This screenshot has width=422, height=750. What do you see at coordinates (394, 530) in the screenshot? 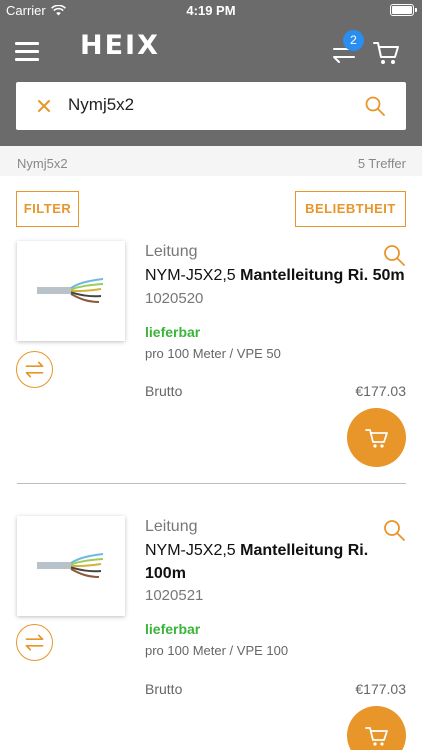
I see `zoom-icon` at bounding box center [394, 530].